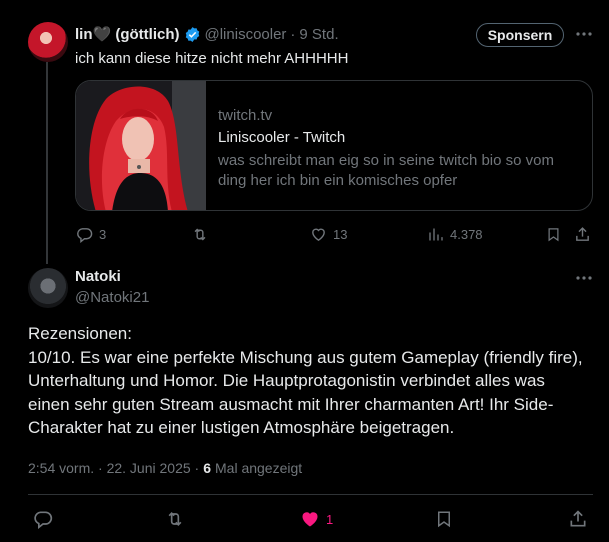 This screenshot has width=609, height=542. I want to click on like-action: 13, so click(328, 234).